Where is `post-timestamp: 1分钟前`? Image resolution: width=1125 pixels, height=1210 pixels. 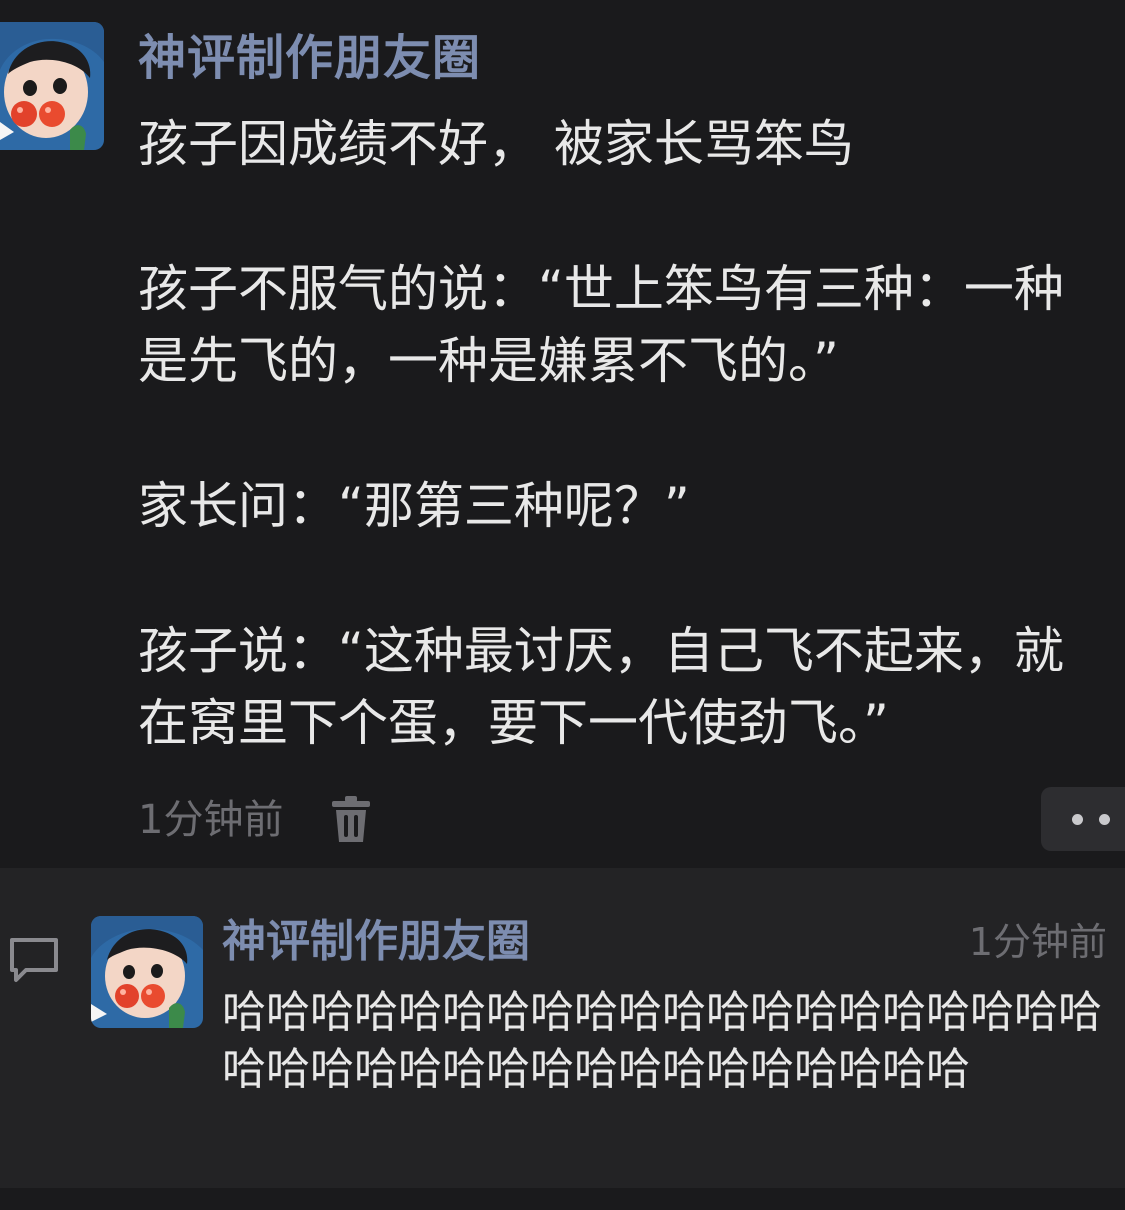
post-timestamp: 1分钟前 is located at coordinates (211, 820).